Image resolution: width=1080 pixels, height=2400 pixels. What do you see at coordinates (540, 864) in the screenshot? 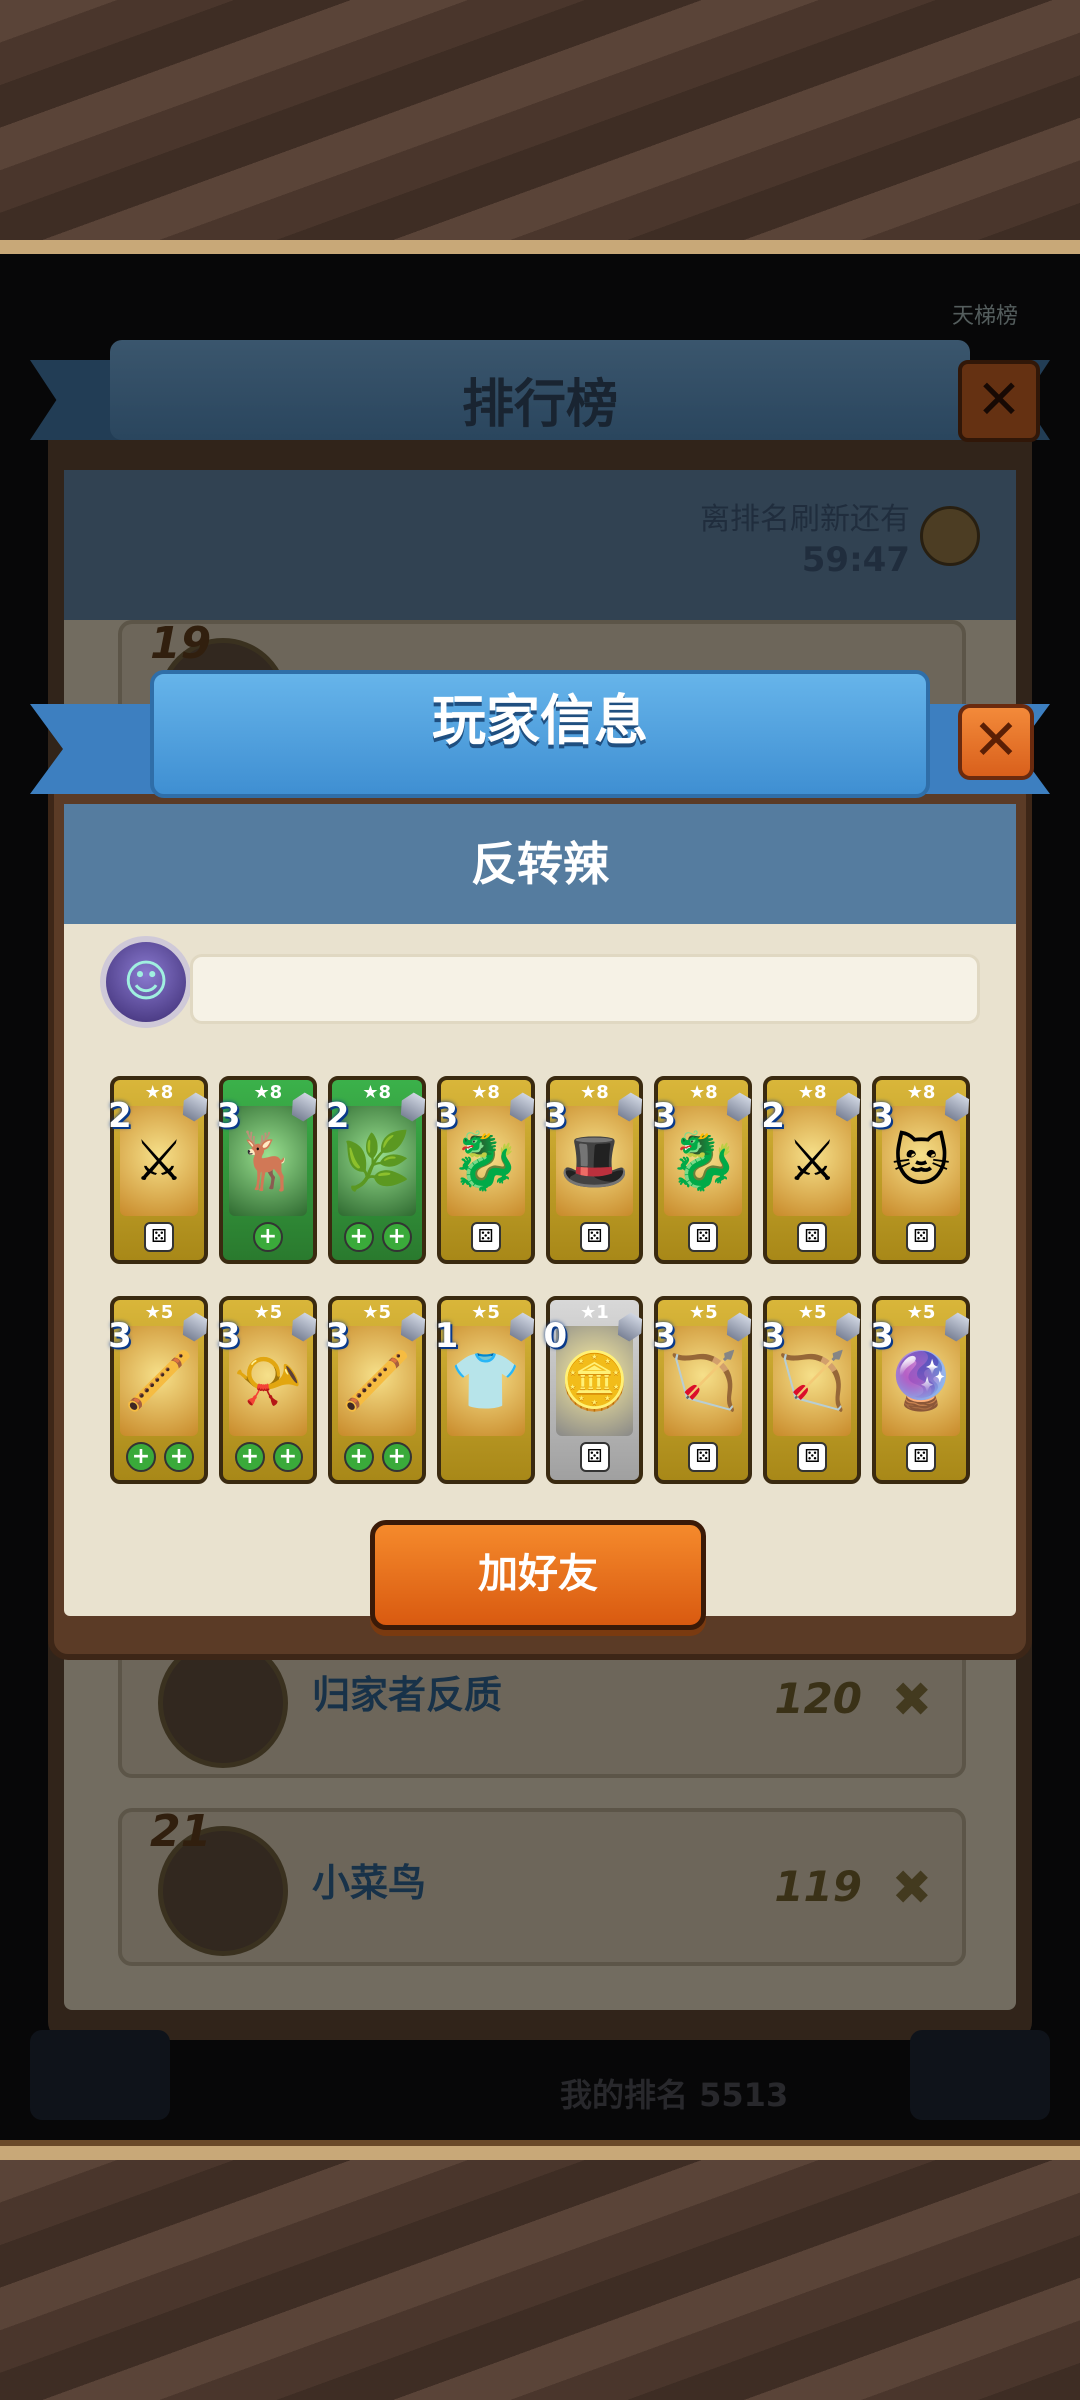
I see `player-name: 反转辣` at bounding box center [540, 864].